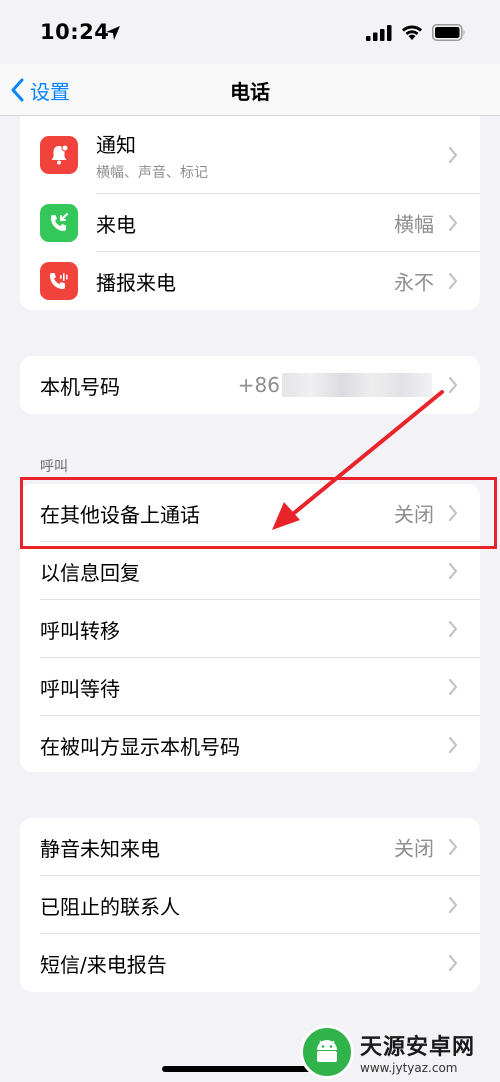 The height and width of the screenshot is (1082, 500). What do you see at coordinates (409, 1068) in the screenshot?
I see `watermark-url: www.jytyaz.com` at bounding box center [409, 1068].